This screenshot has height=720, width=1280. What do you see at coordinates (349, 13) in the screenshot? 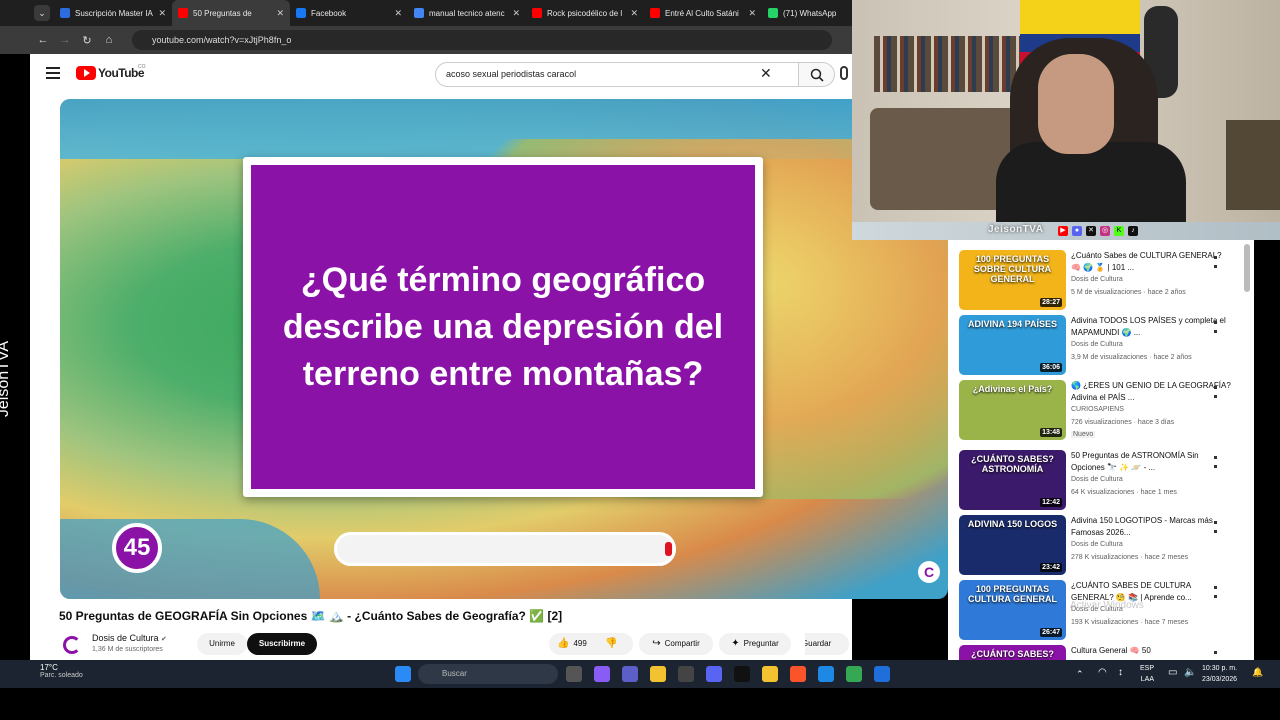
I see `browser-tab: Facebook ✕` at bounding box center [349, 13].